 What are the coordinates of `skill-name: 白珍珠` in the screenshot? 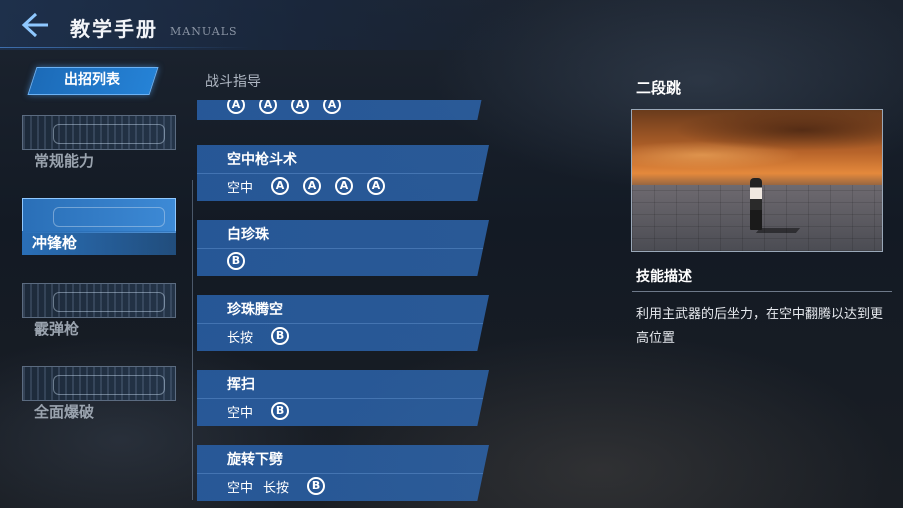 It's located at (248, 235).